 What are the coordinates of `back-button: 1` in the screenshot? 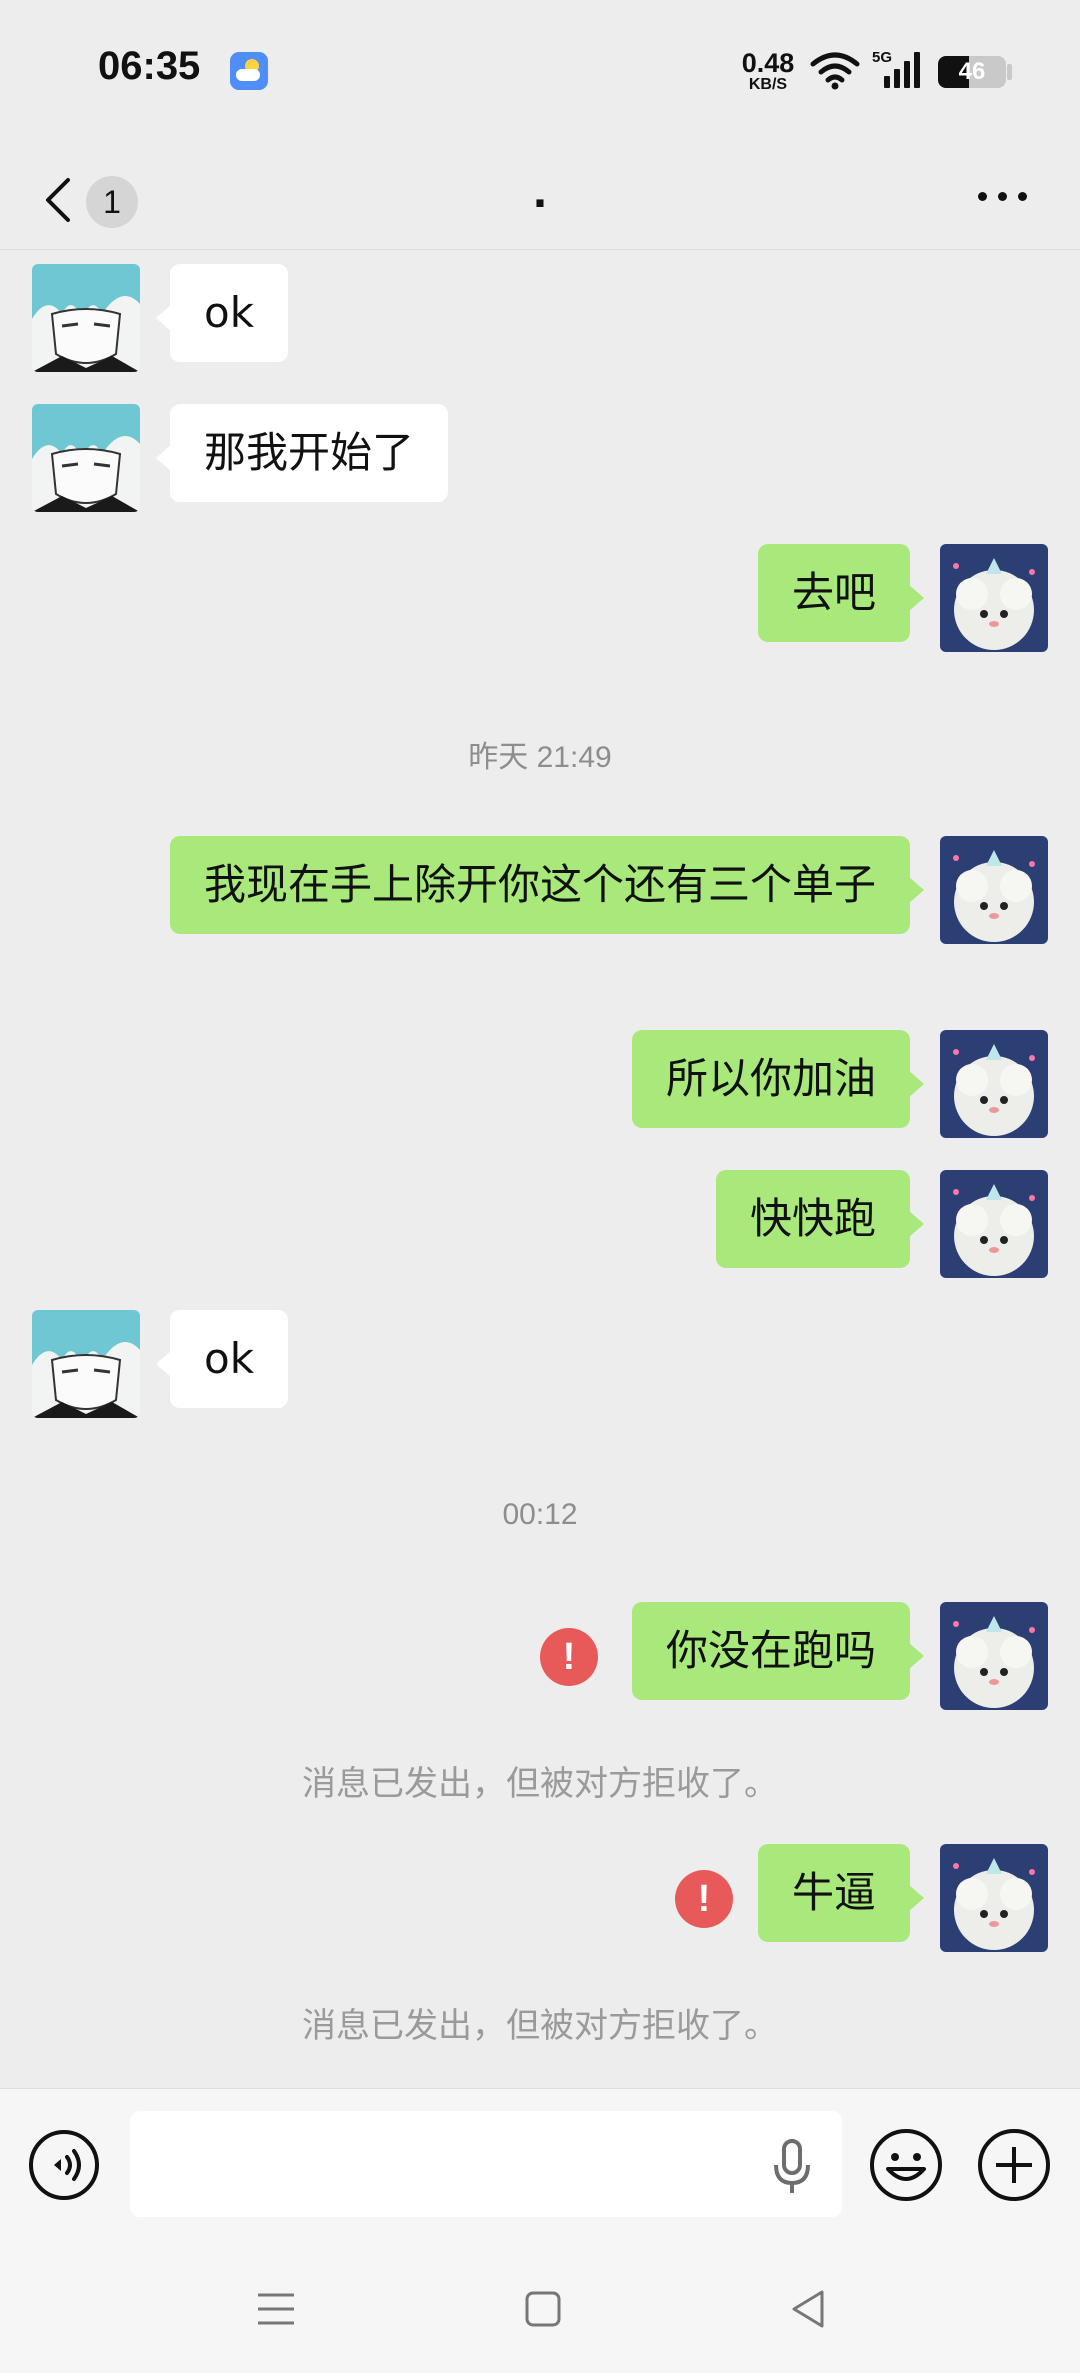 It's located at (91, 195).